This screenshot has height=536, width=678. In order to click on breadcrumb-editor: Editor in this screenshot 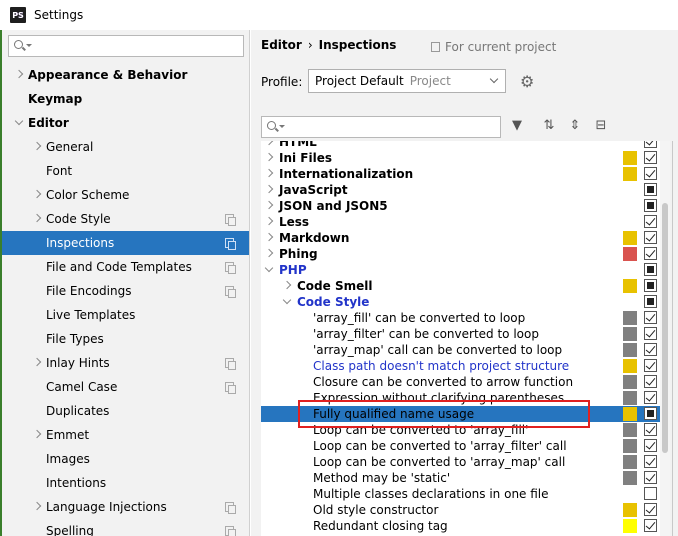, I will do `click(281, 45)`.